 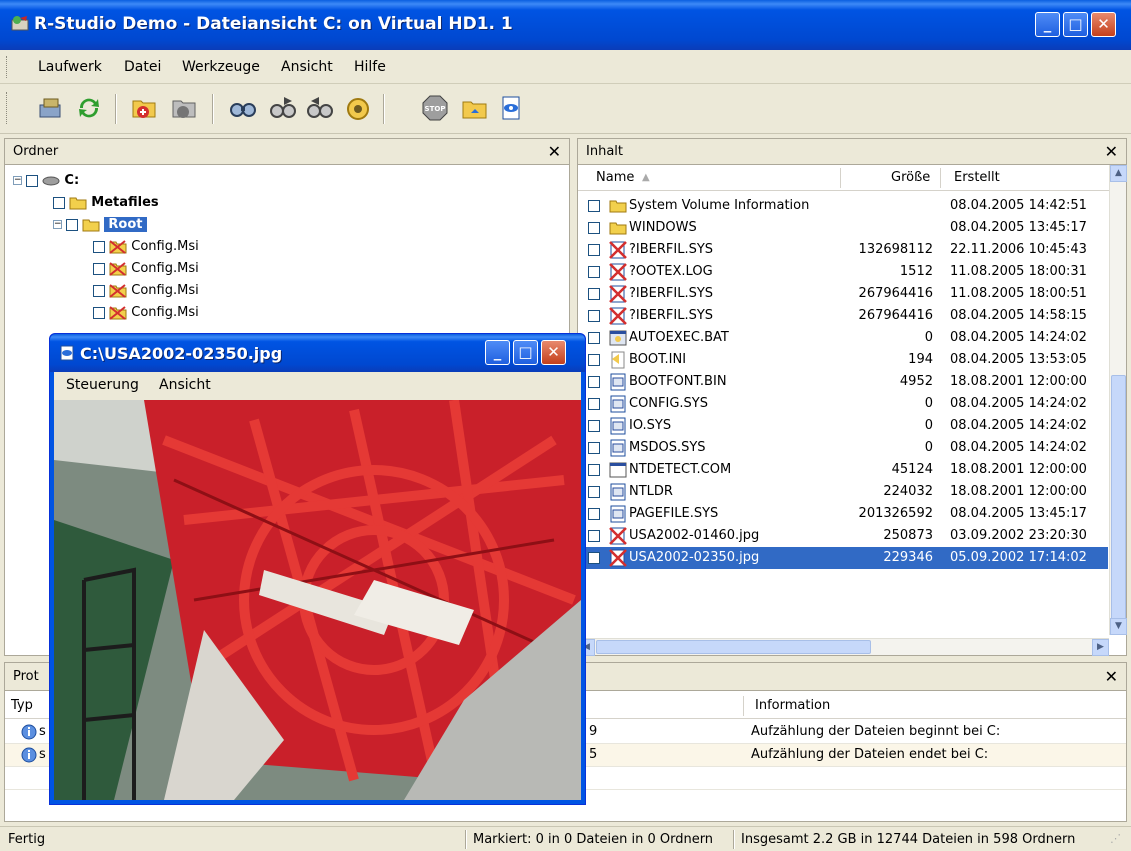 I want to click on column-header-information: Information, so click(x=792, y=705).